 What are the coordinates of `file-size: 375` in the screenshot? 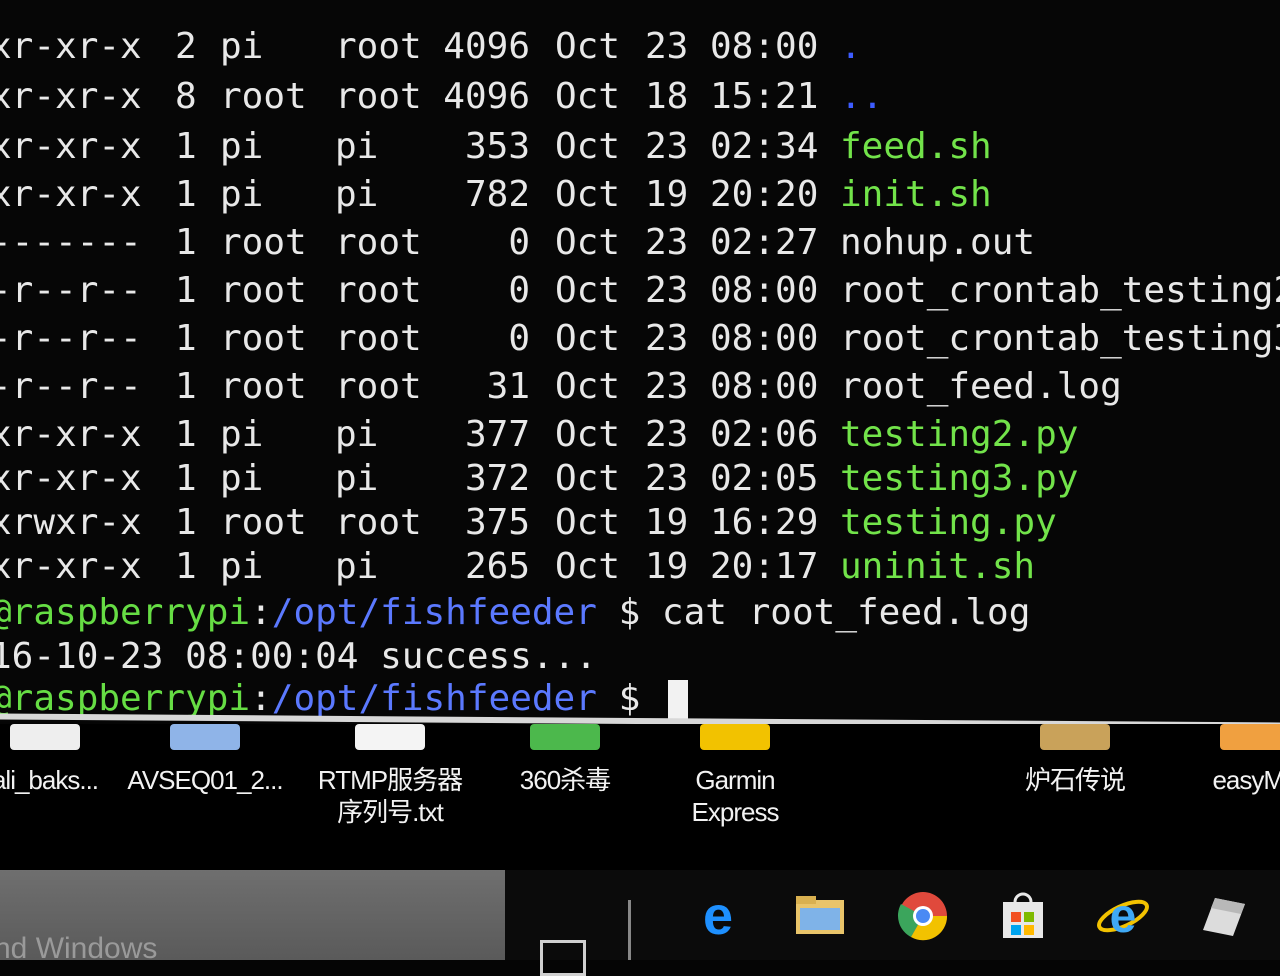 It's located at (497, 522).